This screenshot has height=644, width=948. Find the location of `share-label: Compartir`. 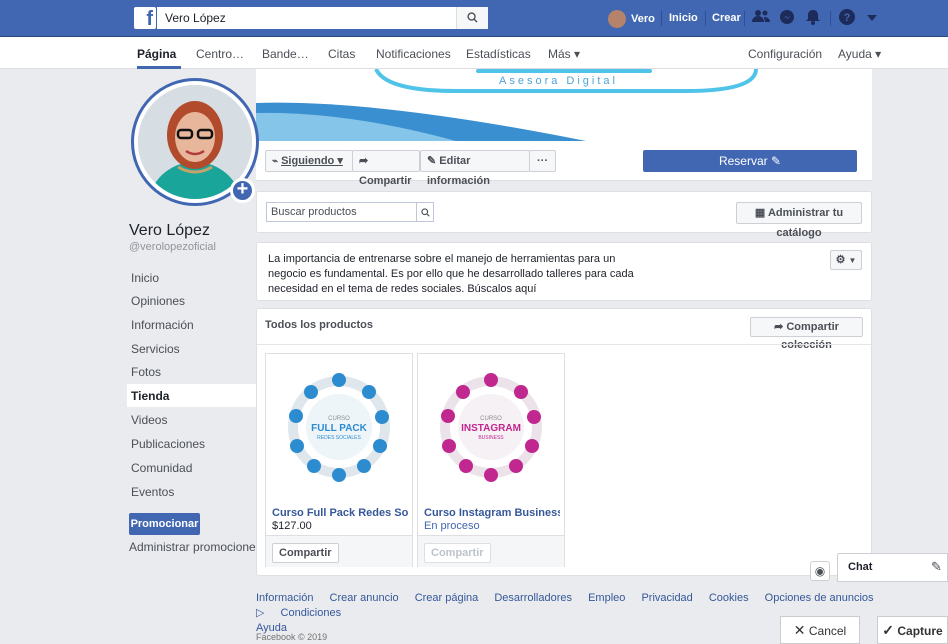

share-label: Compartir is located at coordinates (385, 181).